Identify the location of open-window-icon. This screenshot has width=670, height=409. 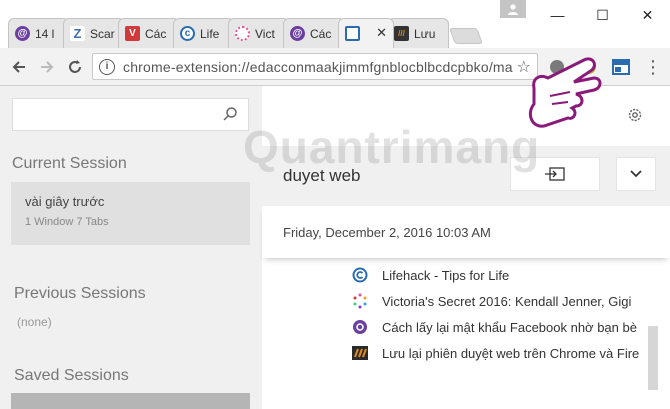
(555, 174).